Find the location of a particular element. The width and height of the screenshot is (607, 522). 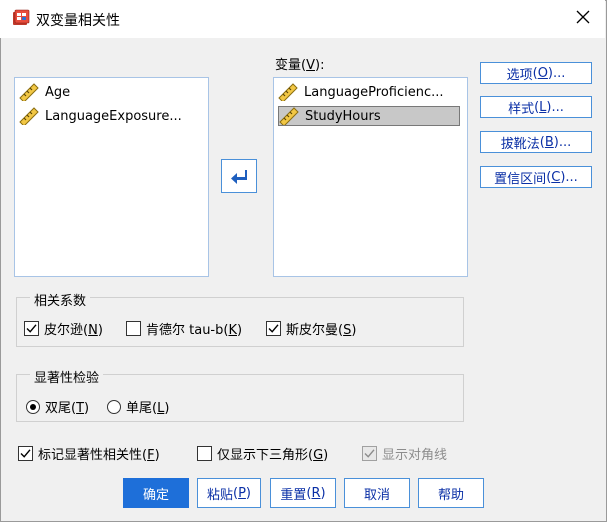

bootstrap-button-label: 拔靴法 is located at coordinates (520, 144).